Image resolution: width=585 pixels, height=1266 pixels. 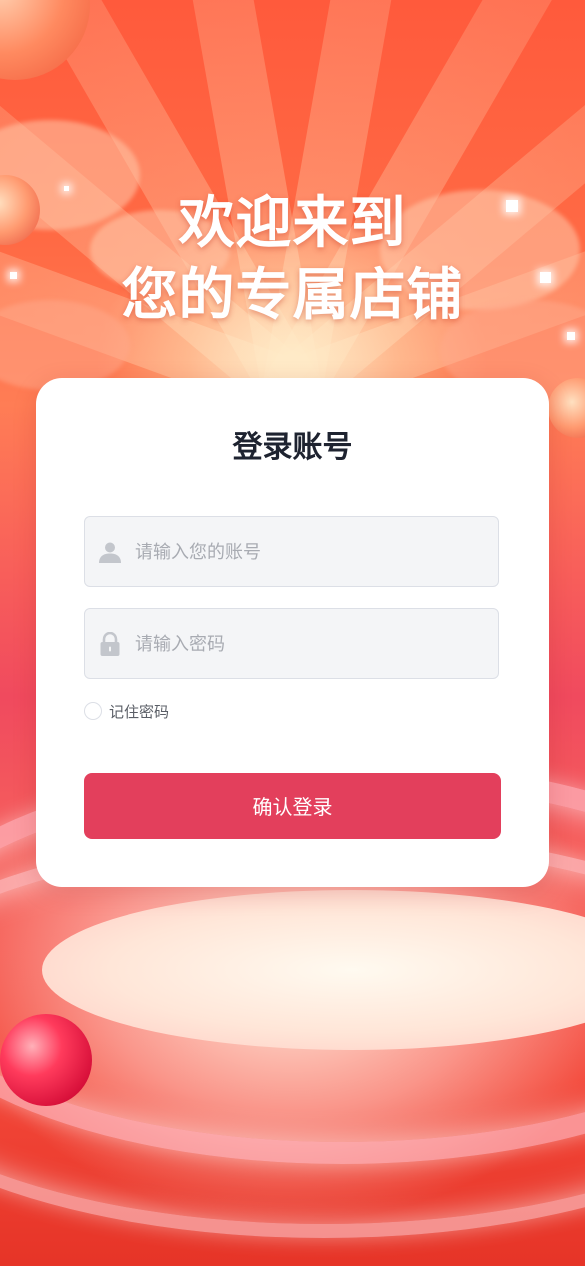 What do you see at coordinates (292, 447) in the screenshot?
I see `login-title: 登录账号` at bounding box center [292, 447].